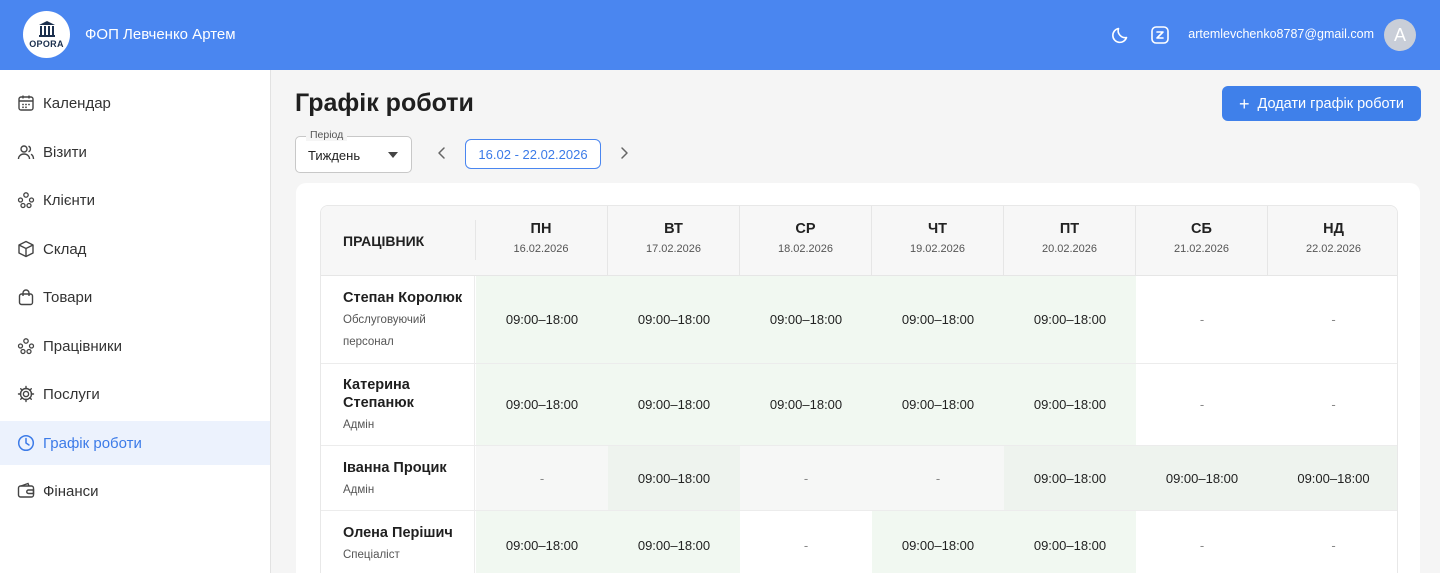  I want to click on day-header-fri: ПТ 20.02.2026, so click(1069, 241).